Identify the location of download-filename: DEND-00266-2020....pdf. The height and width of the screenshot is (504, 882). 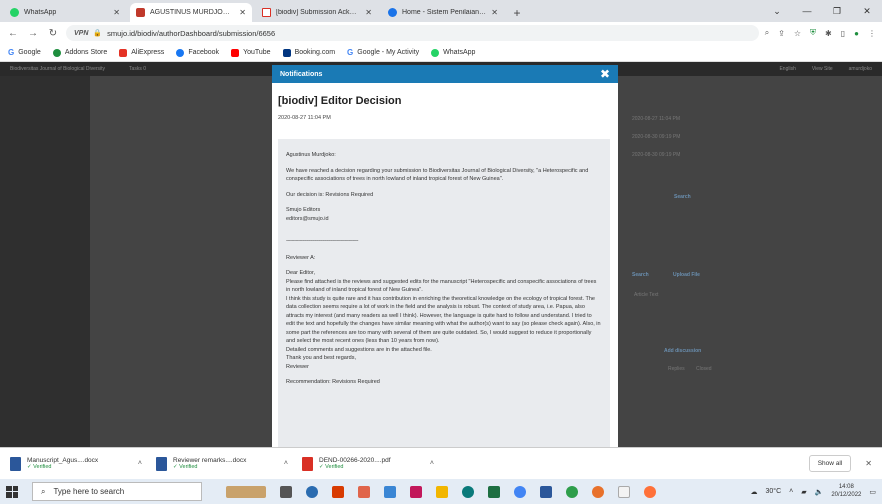
(355, 460).